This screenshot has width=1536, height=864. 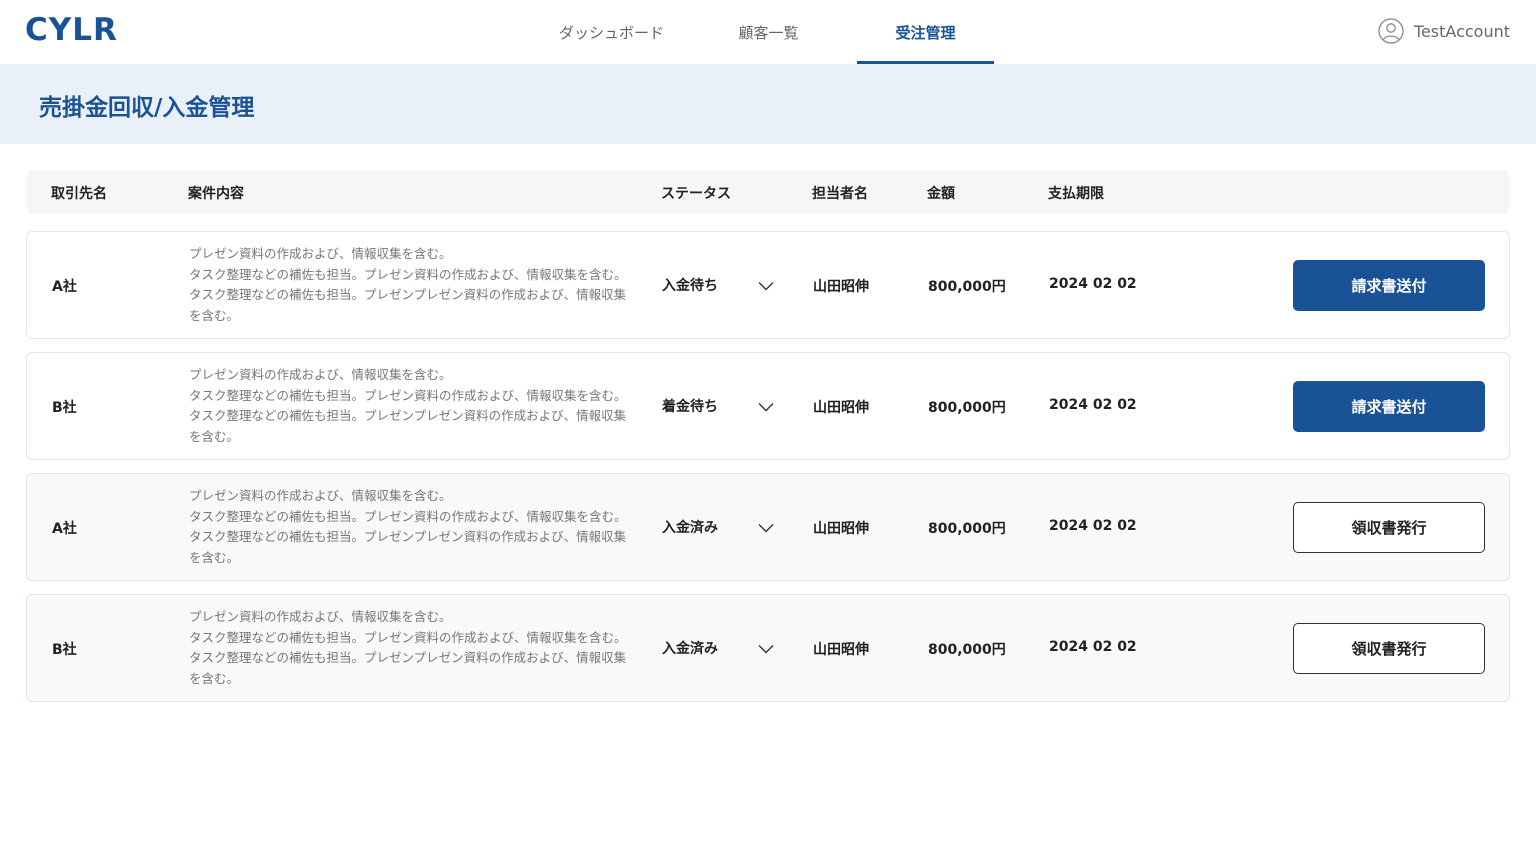 What do you see at coordinates (690, 407) in the screenshot?
I see `status-value: 着金待ち` at bounding box center [690, 407].